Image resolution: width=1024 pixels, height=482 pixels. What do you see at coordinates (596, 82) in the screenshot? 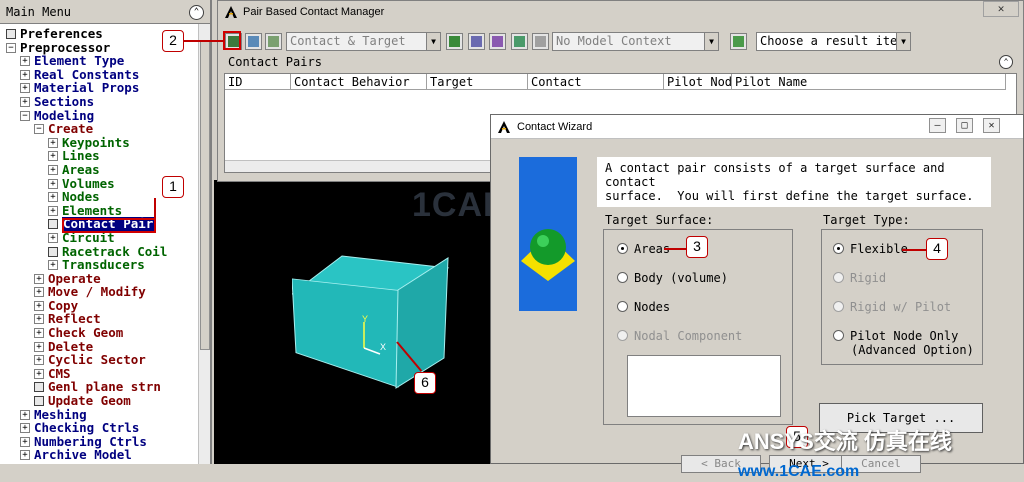
I see `column-header: Contact` at bounding box center [596, 82].